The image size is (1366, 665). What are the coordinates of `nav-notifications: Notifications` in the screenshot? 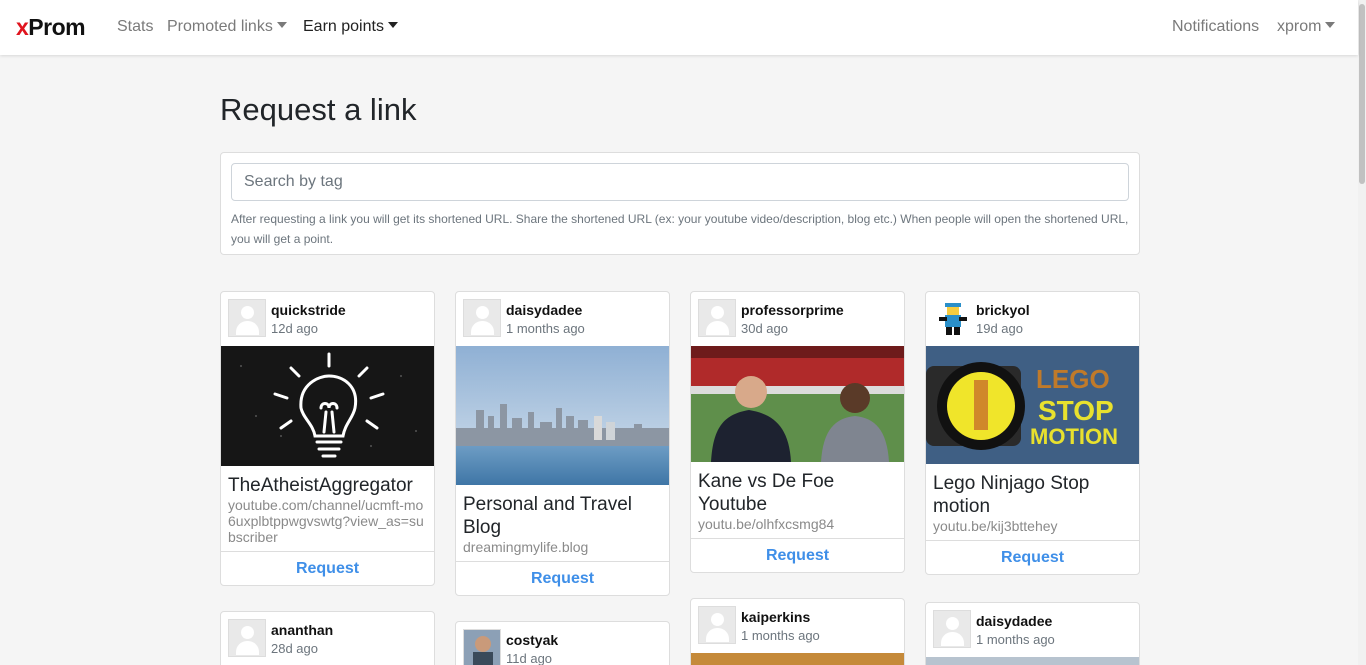 It's located at (1215, 27).